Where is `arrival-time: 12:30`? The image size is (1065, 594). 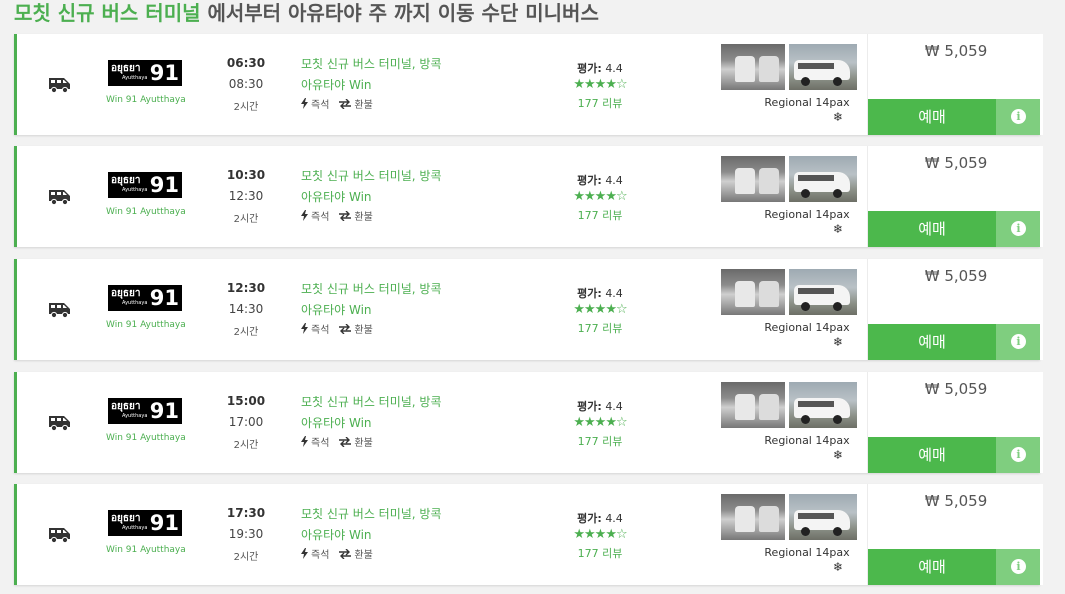
arrival-time: 12:30 is located at coordinates (246, 196).